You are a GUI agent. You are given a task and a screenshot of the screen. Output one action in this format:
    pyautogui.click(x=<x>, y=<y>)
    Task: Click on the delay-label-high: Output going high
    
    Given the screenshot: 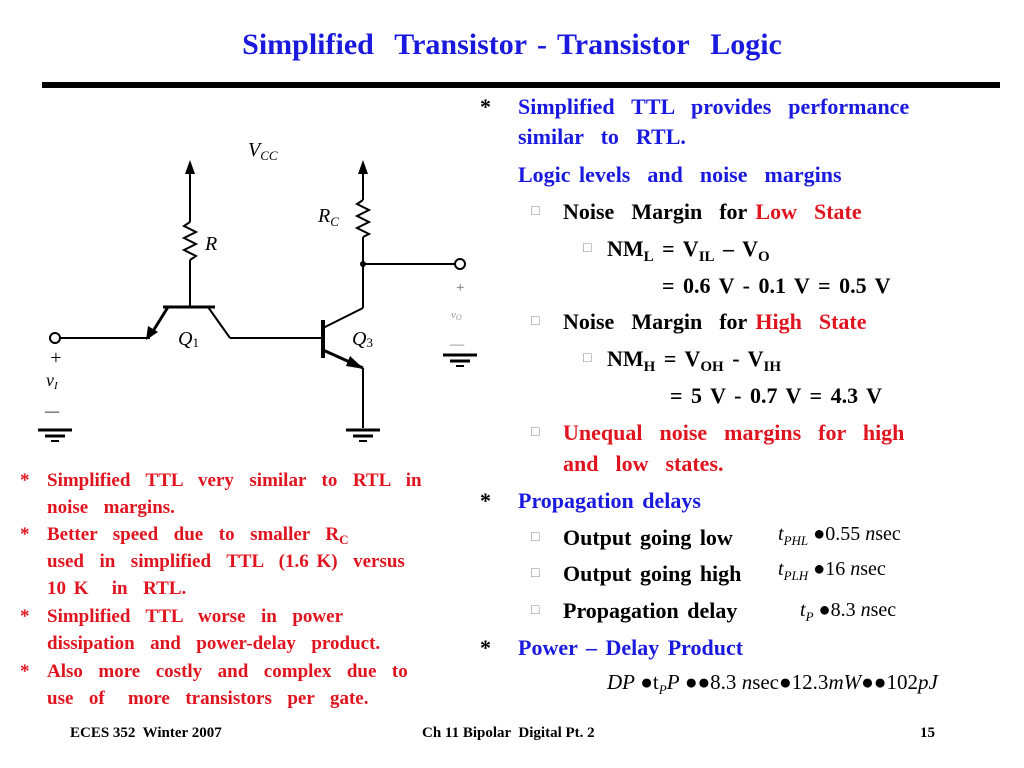 What is the action you would take?
    pyautogui.click(x=652, y=573)
    